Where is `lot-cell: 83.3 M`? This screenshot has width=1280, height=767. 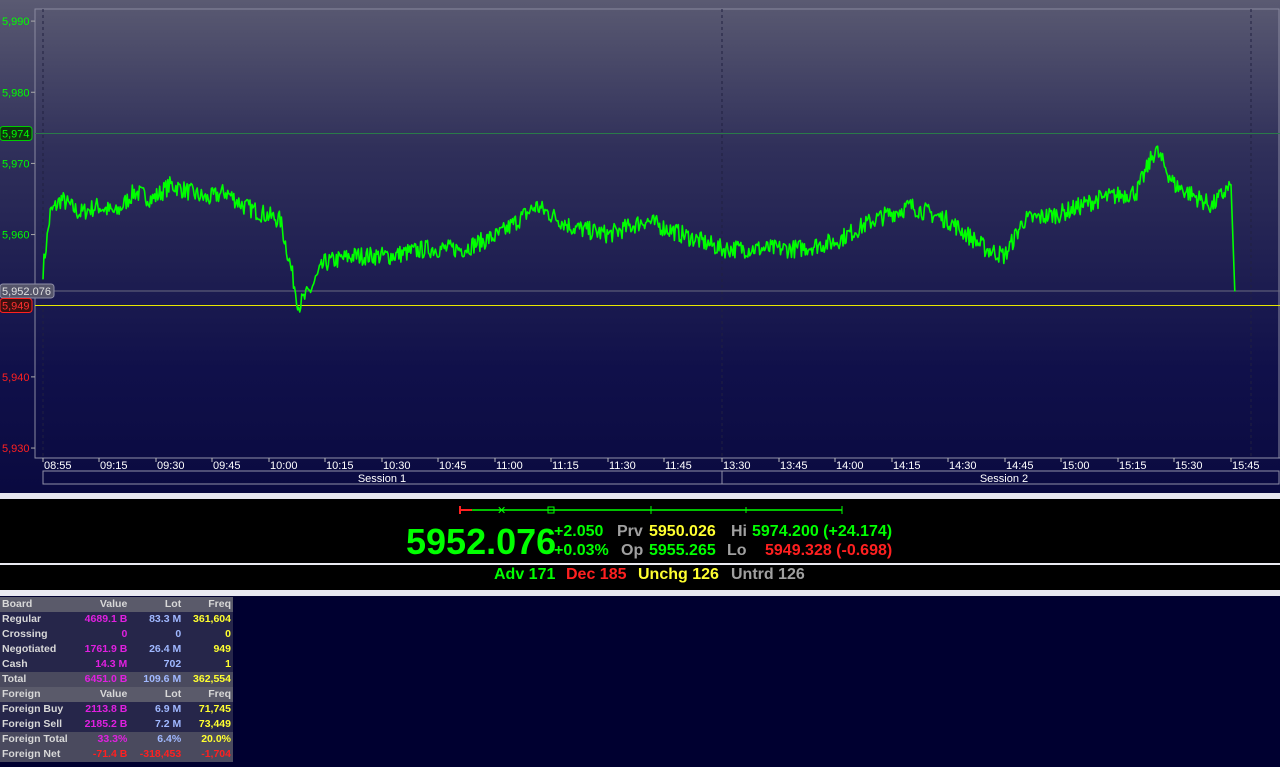
lot-cell: 83.3 M is located at coordinates (156, 619).